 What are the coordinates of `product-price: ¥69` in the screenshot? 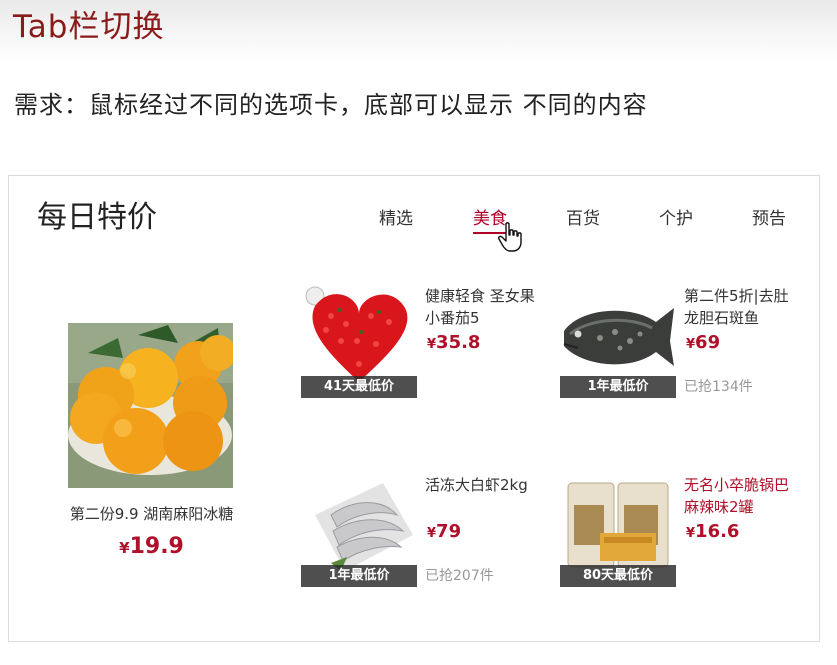 It's located at (703, 342).